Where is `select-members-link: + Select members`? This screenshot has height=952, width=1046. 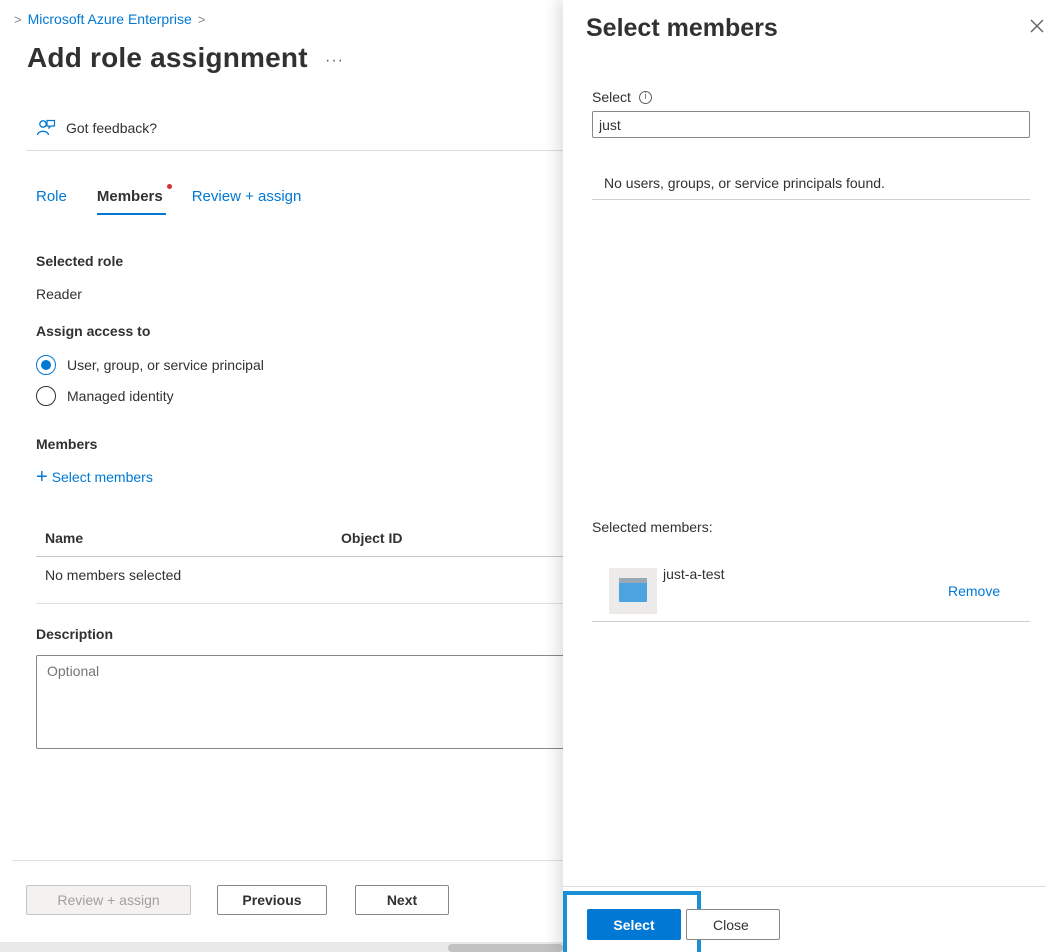
select-members-link: + Select members is located at coordinates (94, 477).